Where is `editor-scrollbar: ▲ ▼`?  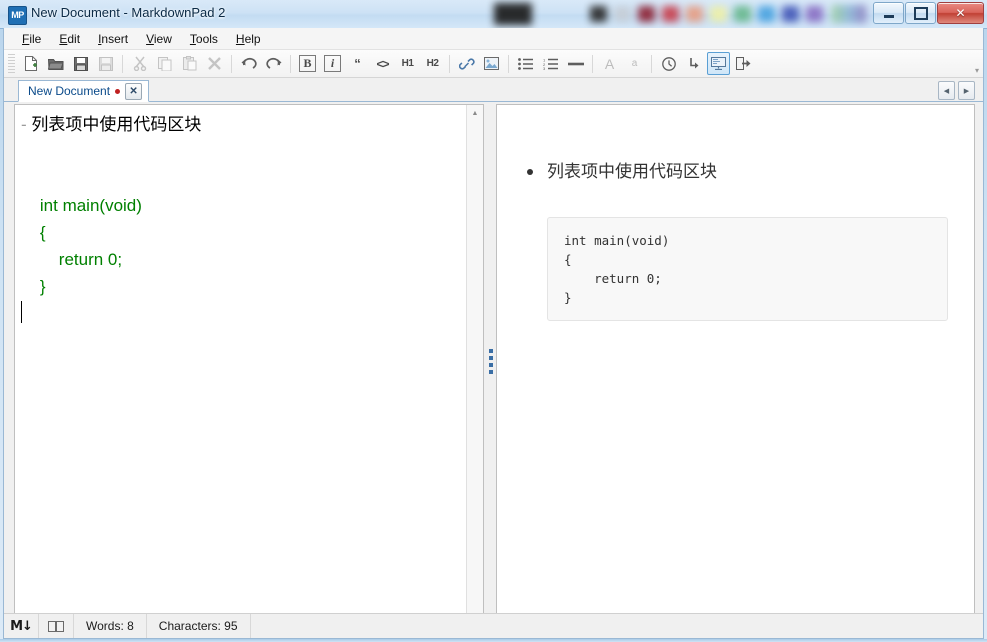 editor-scrollbar: ▲ ▼ is located at coordinates (474, 368).